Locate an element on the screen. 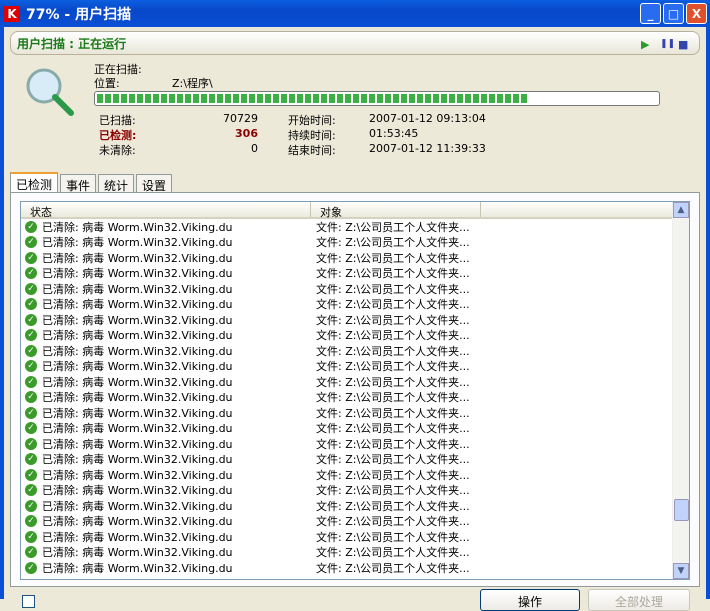 The image size is (710, 611). play-icon: ▶ is located at coordinates (645, 44).